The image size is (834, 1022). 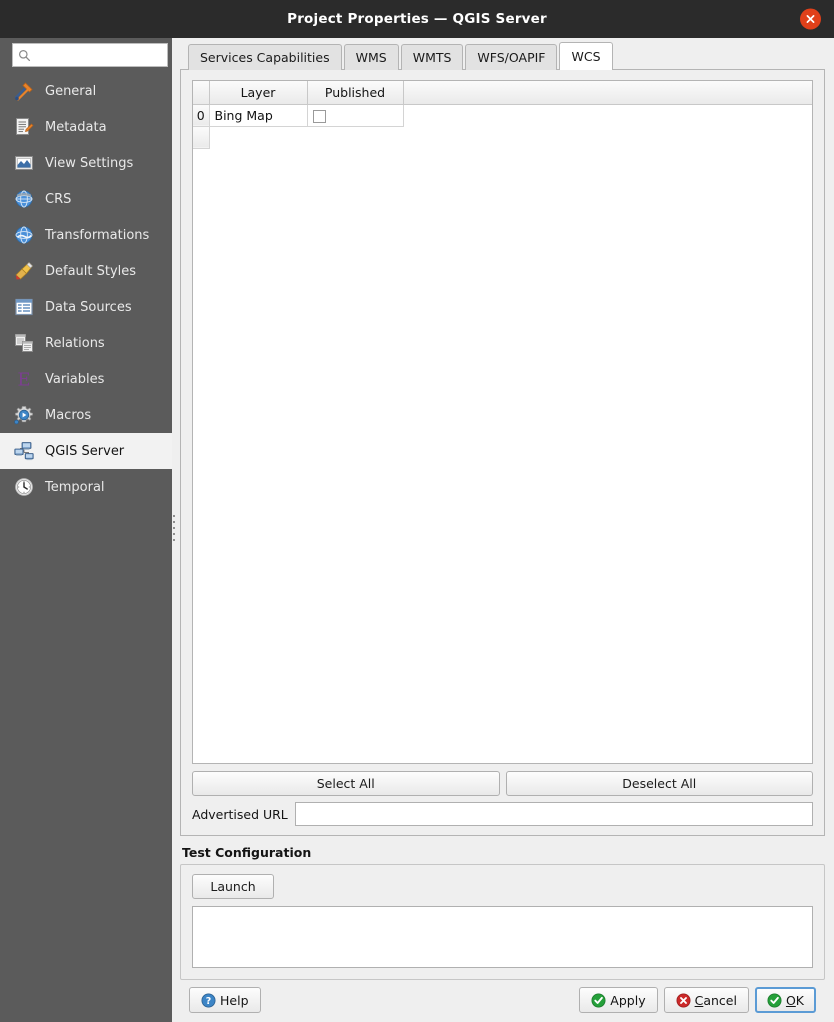 I want to click on test-configuration-group: Test Configuration Launch, so click(x=502, y=912).